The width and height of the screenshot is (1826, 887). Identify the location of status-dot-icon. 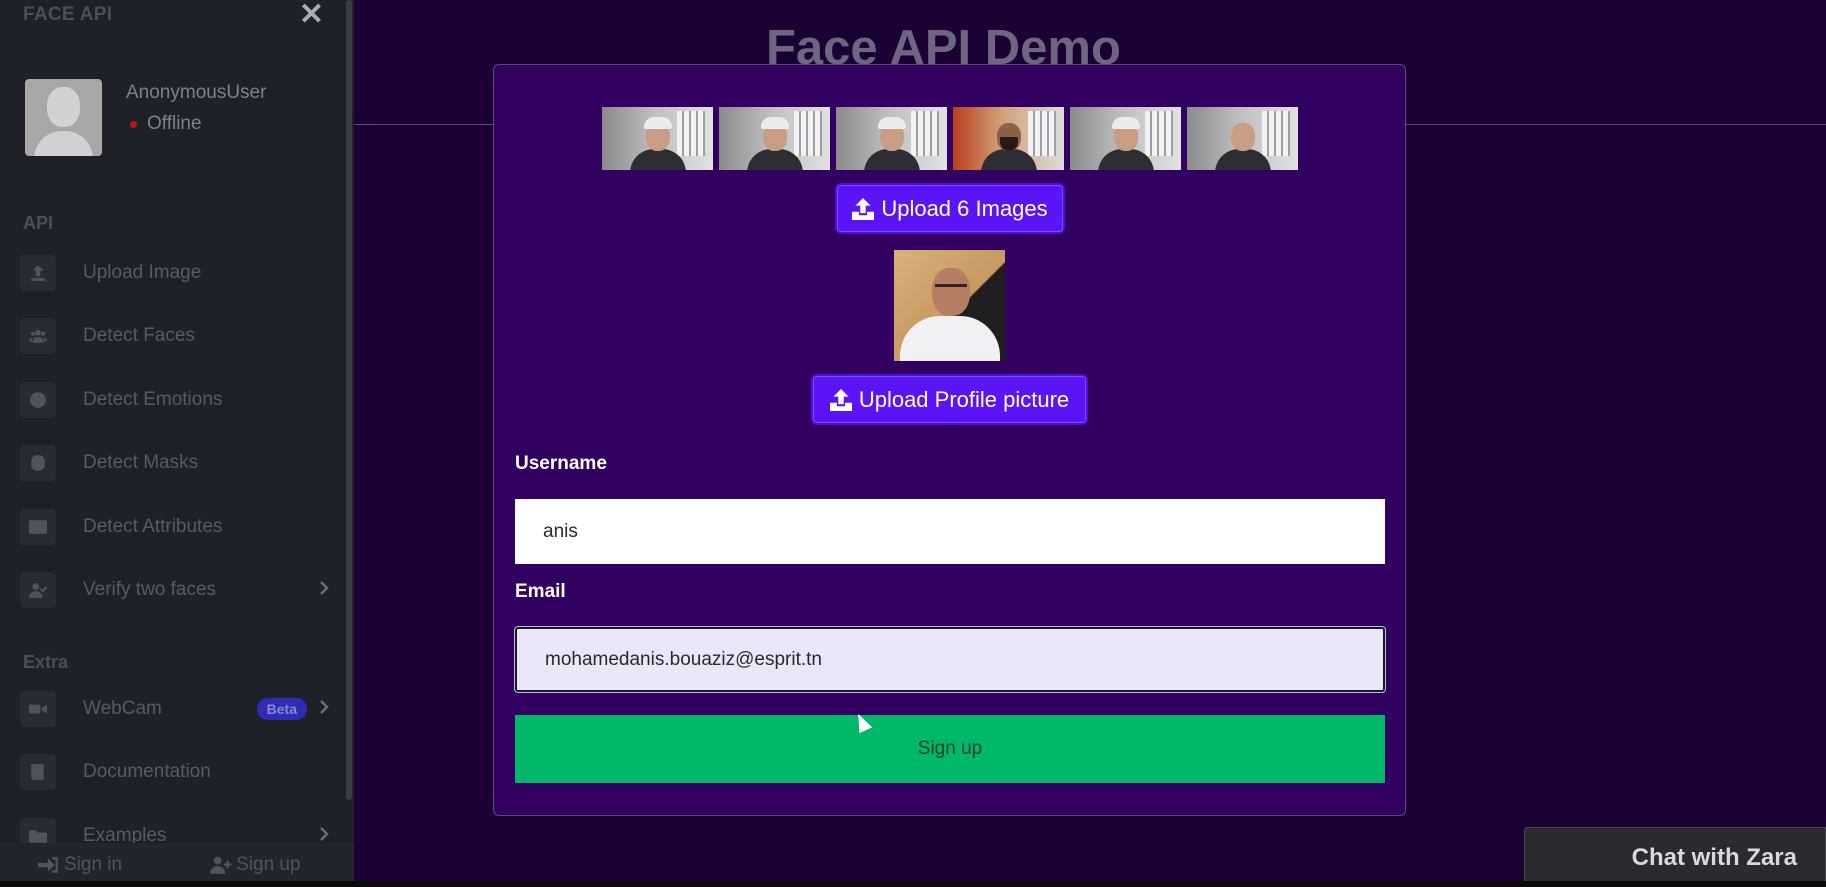
(133, 124).